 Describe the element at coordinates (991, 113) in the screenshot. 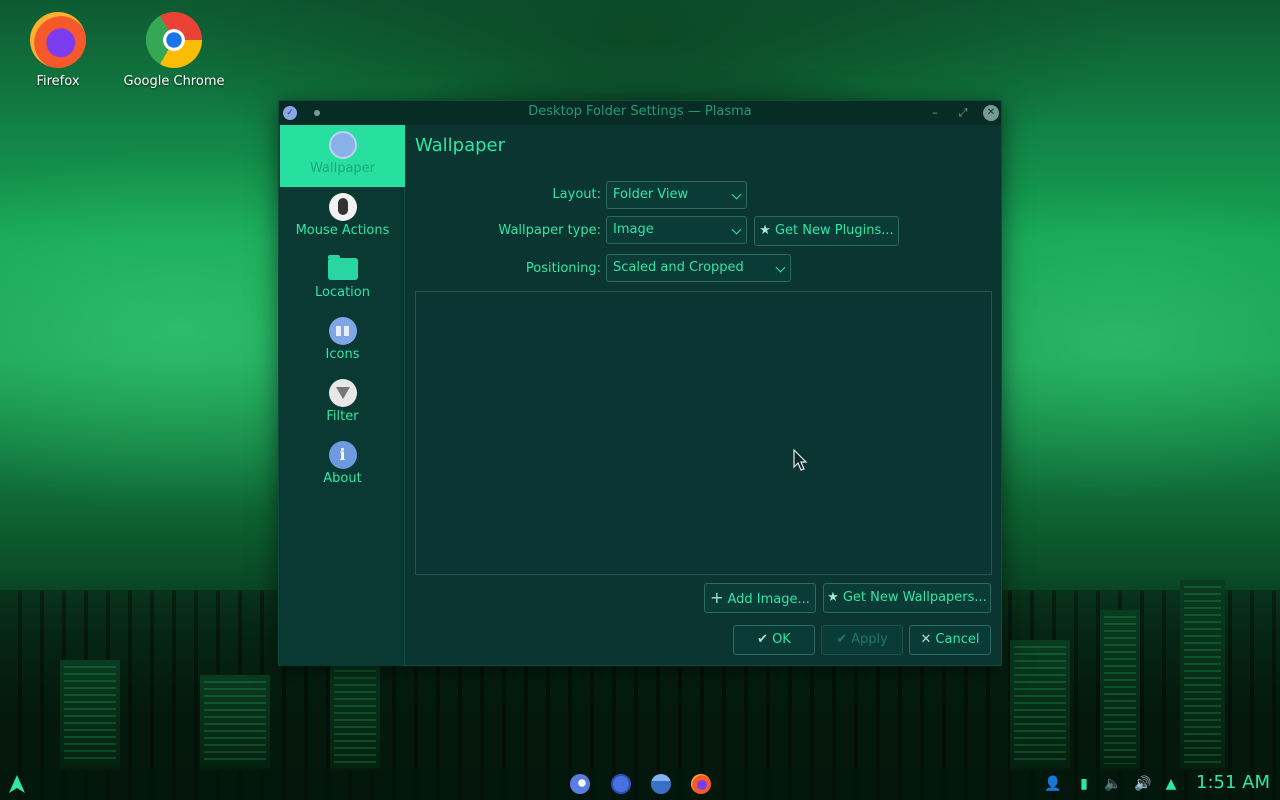

I see `close-button: ✕` at that location.